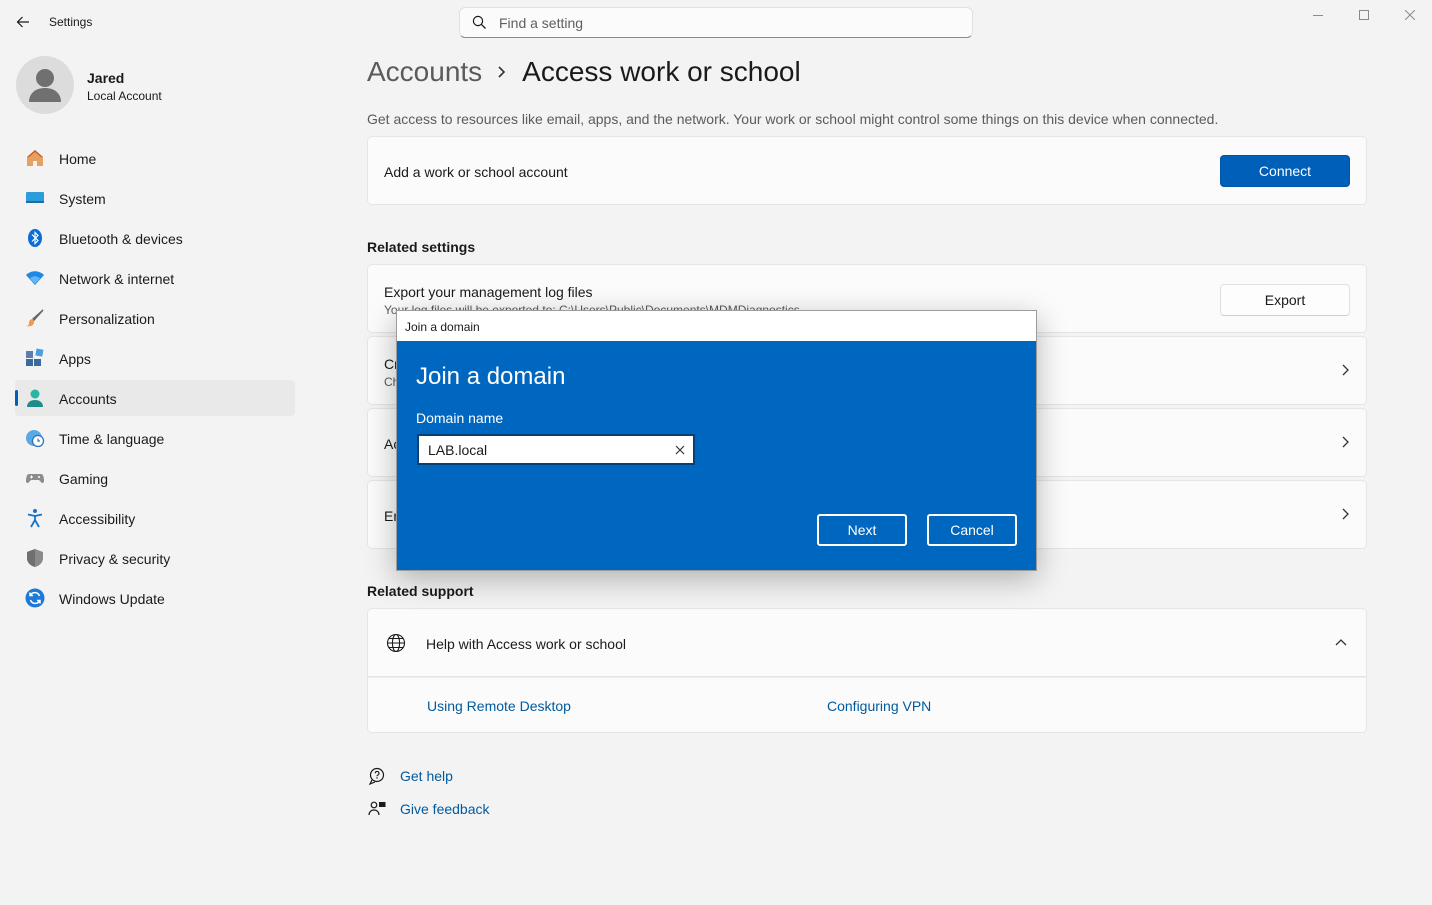  I want to click on sidebar-item-label: Windows Update, so click(112, 599).